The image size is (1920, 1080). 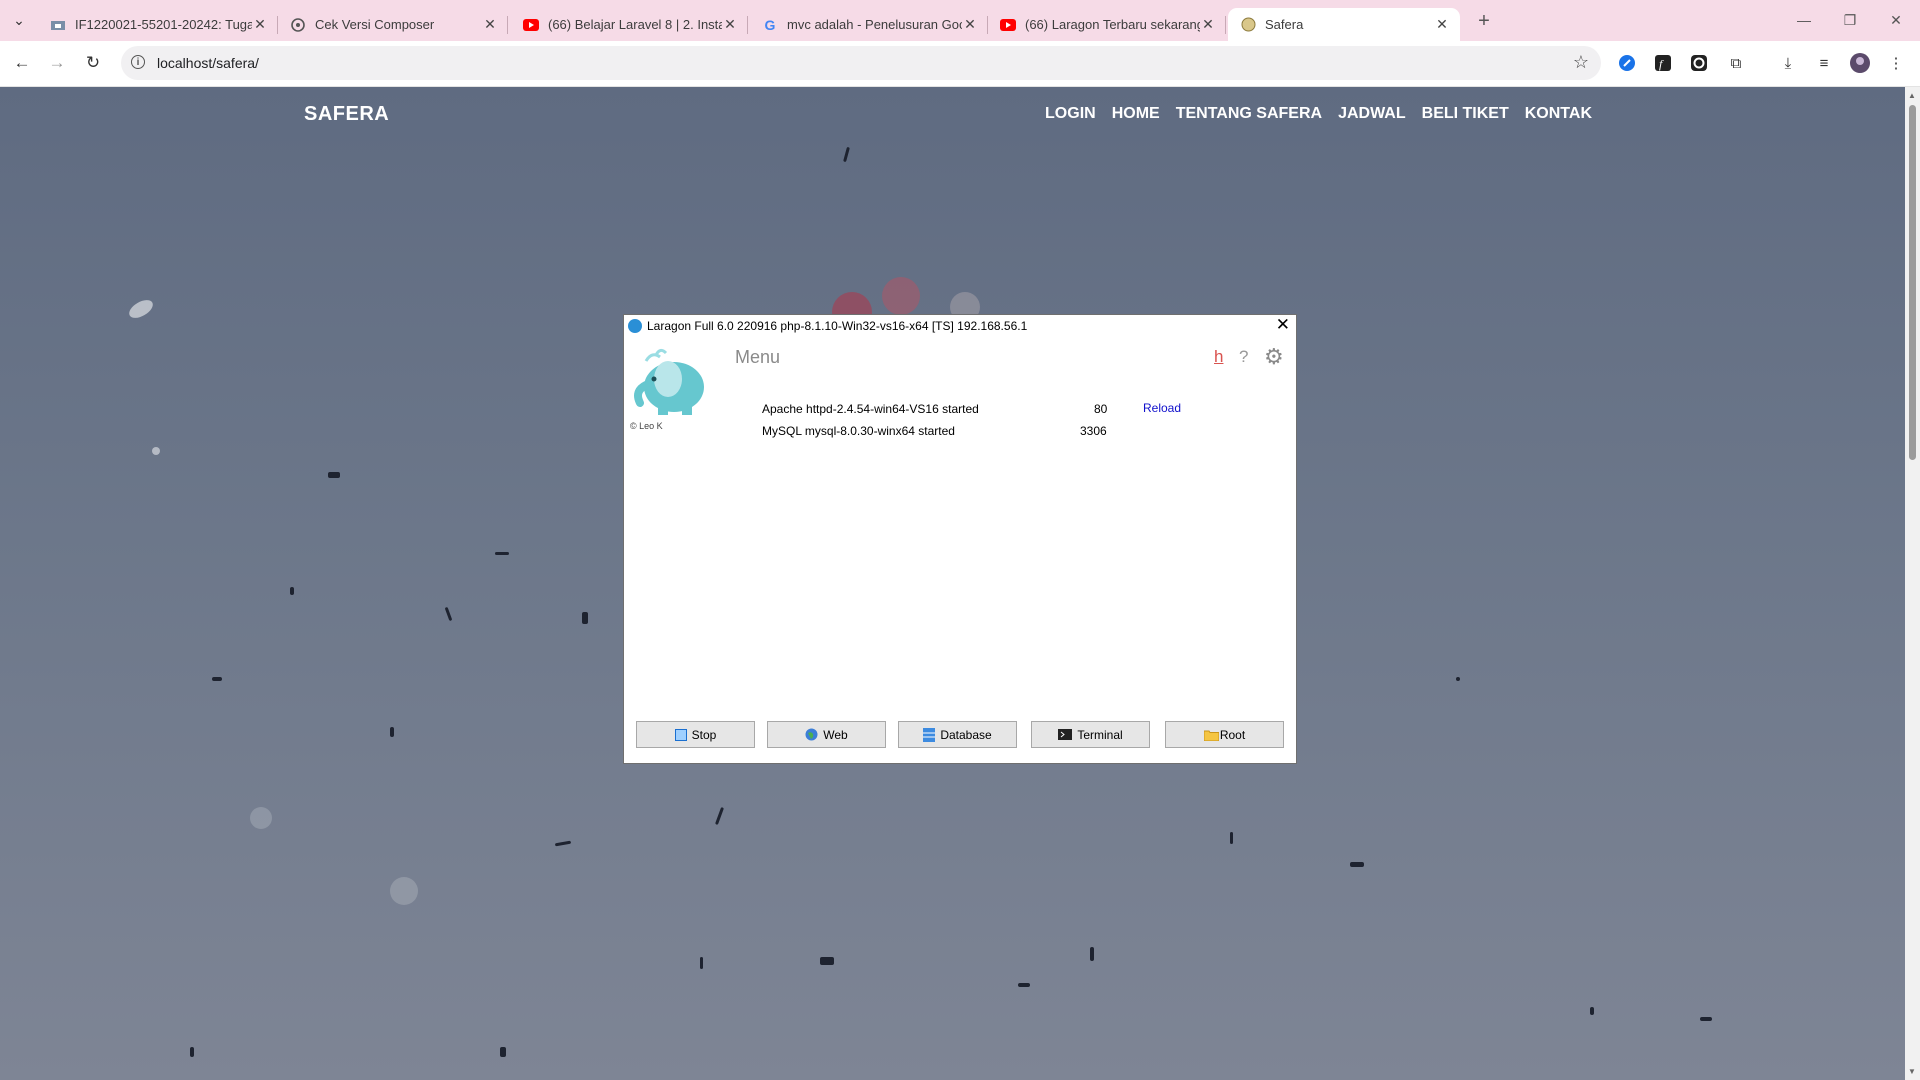 What do you see at coordinates (158, 24) in the screenshot?
I see `tab-classroom: IF1220021-55201-20242: Tugas ✕` at bounding box center [158, 24].